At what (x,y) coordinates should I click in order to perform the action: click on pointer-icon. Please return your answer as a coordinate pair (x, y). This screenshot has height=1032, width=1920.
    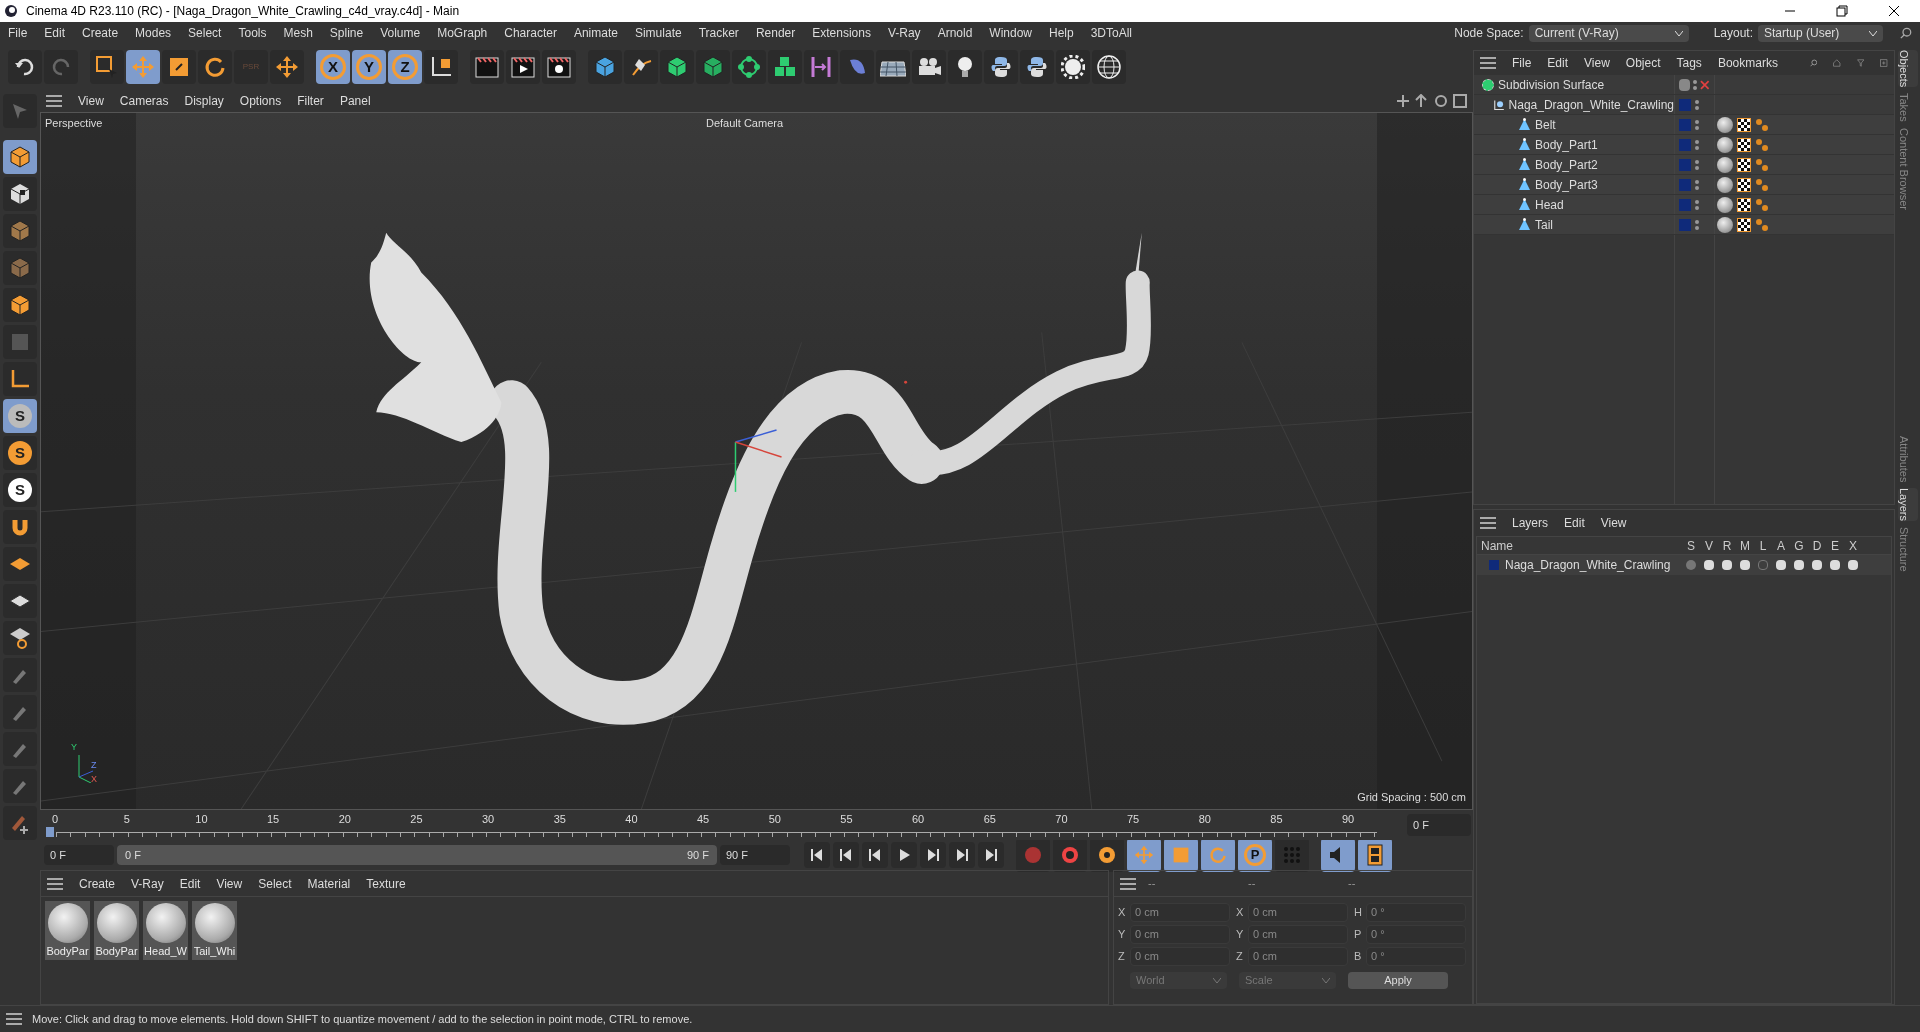
    Looking at the image, I should click on (20, 111).